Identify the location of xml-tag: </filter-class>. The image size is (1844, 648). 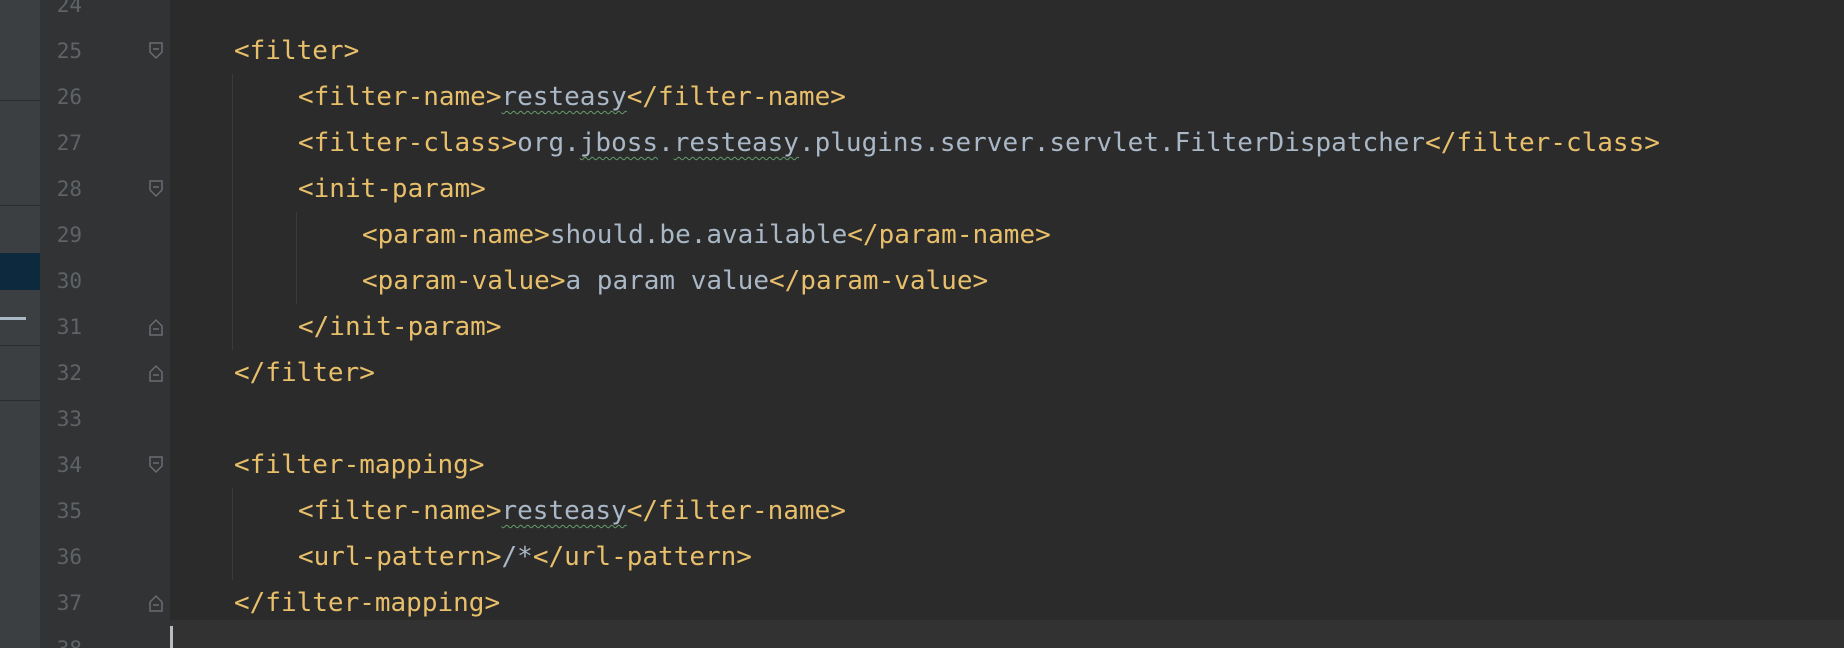
(1542, 143).